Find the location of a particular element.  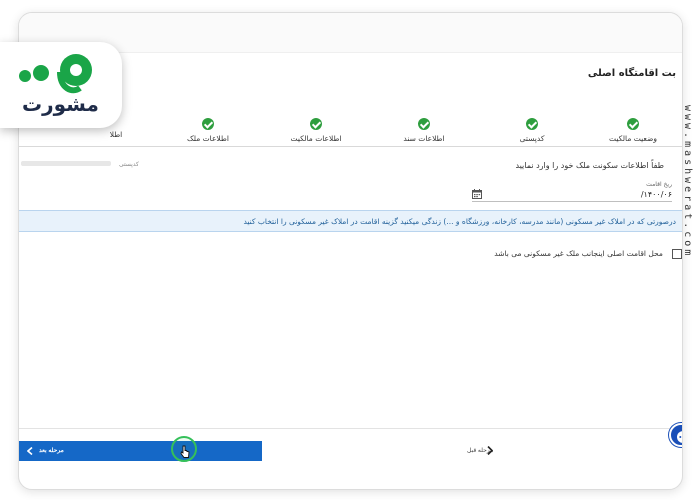

non-residential-checkbox is located at coordinates (677, 253).